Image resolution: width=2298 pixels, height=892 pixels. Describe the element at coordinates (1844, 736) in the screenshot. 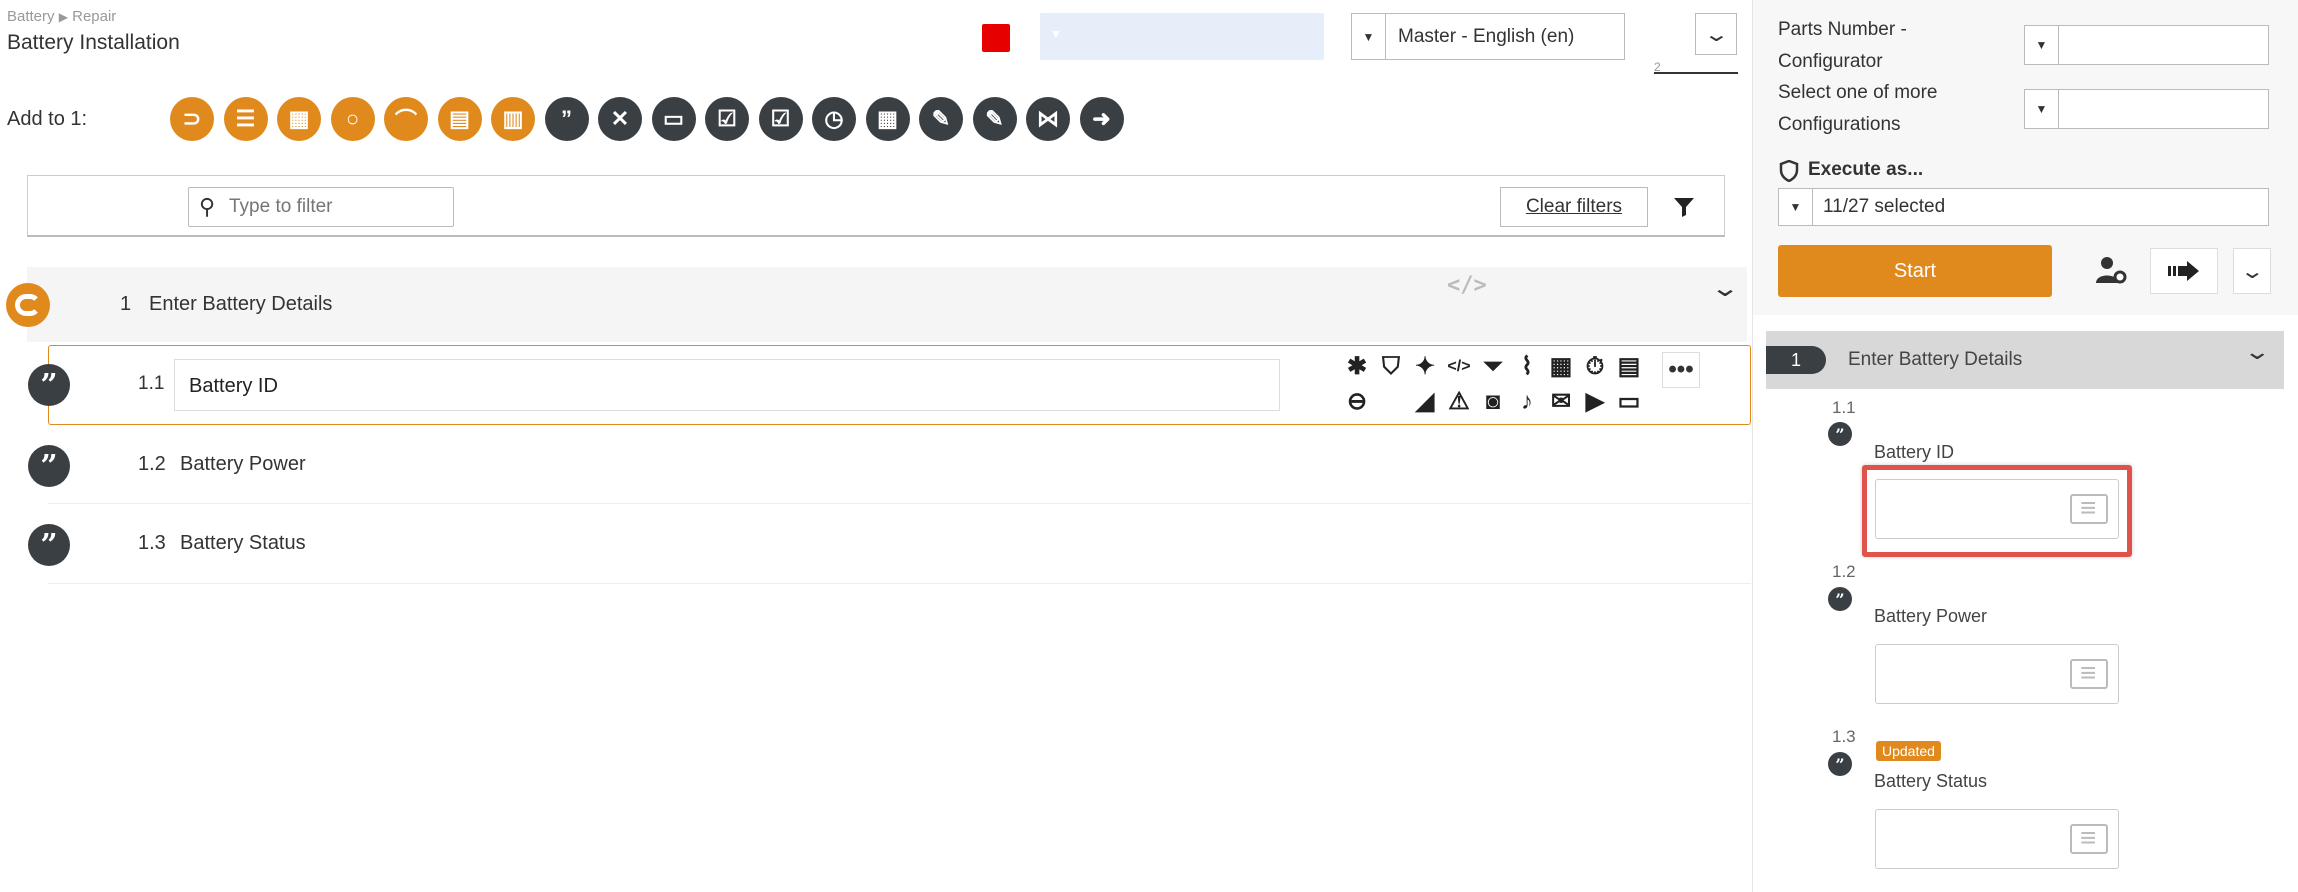

I see `preview-item-number: 1.3` at that location.